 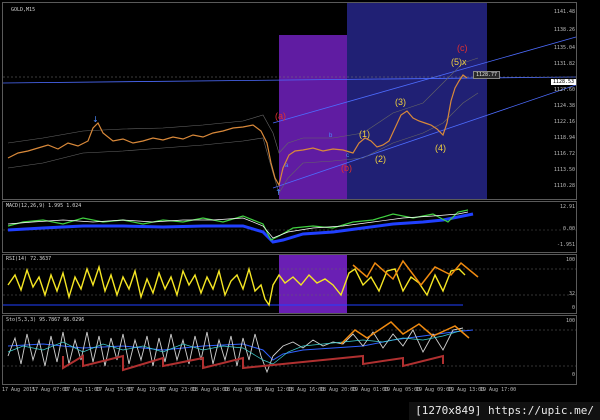 What do you see at coordinates (242, 390) in the screenshot?
I see `time-tick: 18 Aug 08:00` at bounding box center [242, 390].